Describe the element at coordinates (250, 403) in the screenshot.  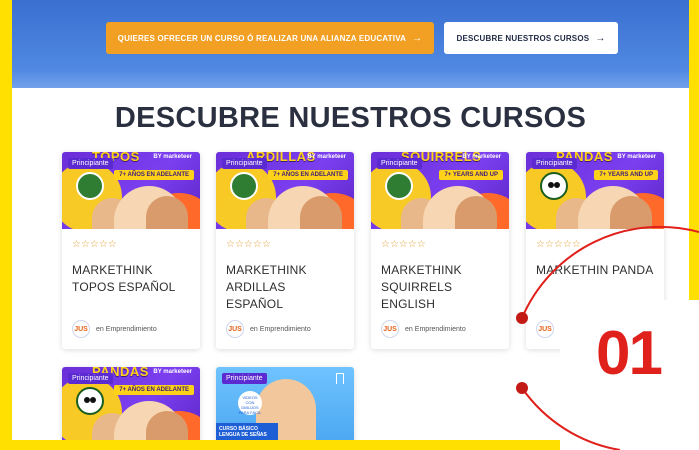
I see `video-bubble: VIDEOS CON DIBUJOS PARA FÁCIL` at that location.